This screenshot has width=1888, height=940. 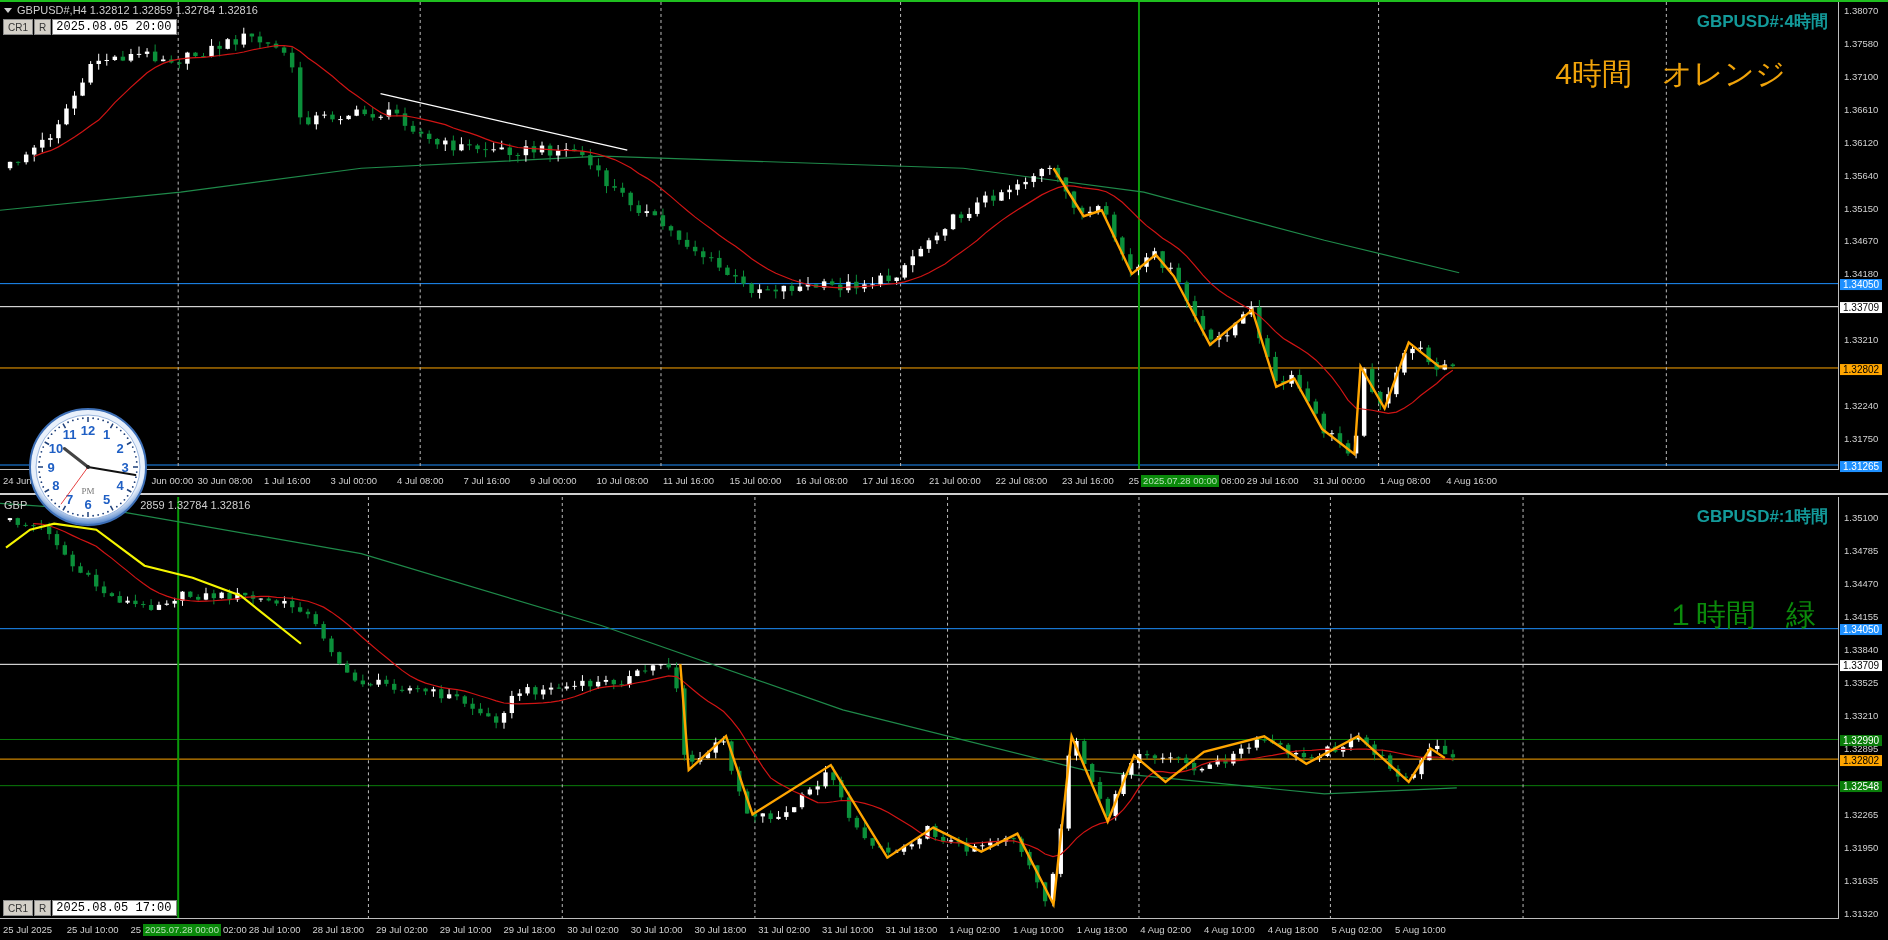 I want to click on clock-number: 7, so click(x=69, y=499).